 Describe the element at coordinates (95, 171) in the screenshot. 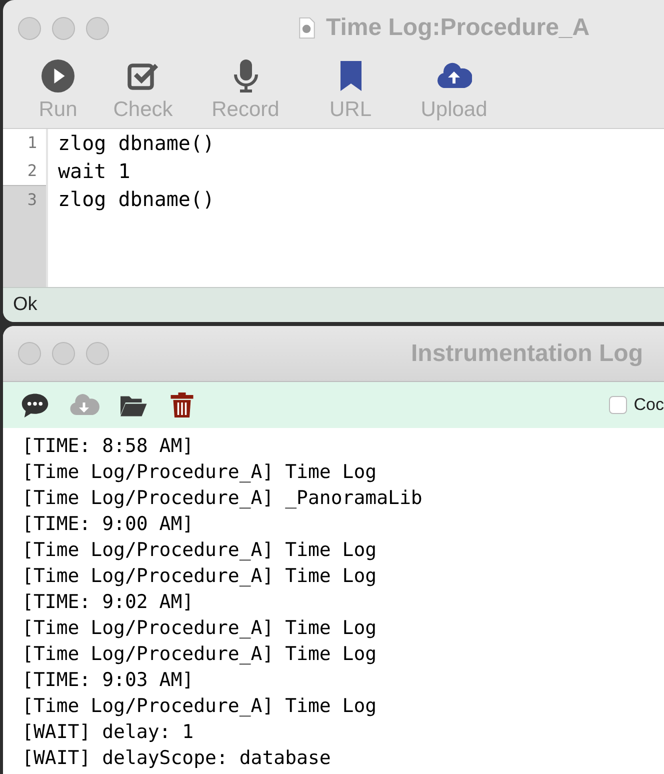

I see `code-line: wait 1` at that location.